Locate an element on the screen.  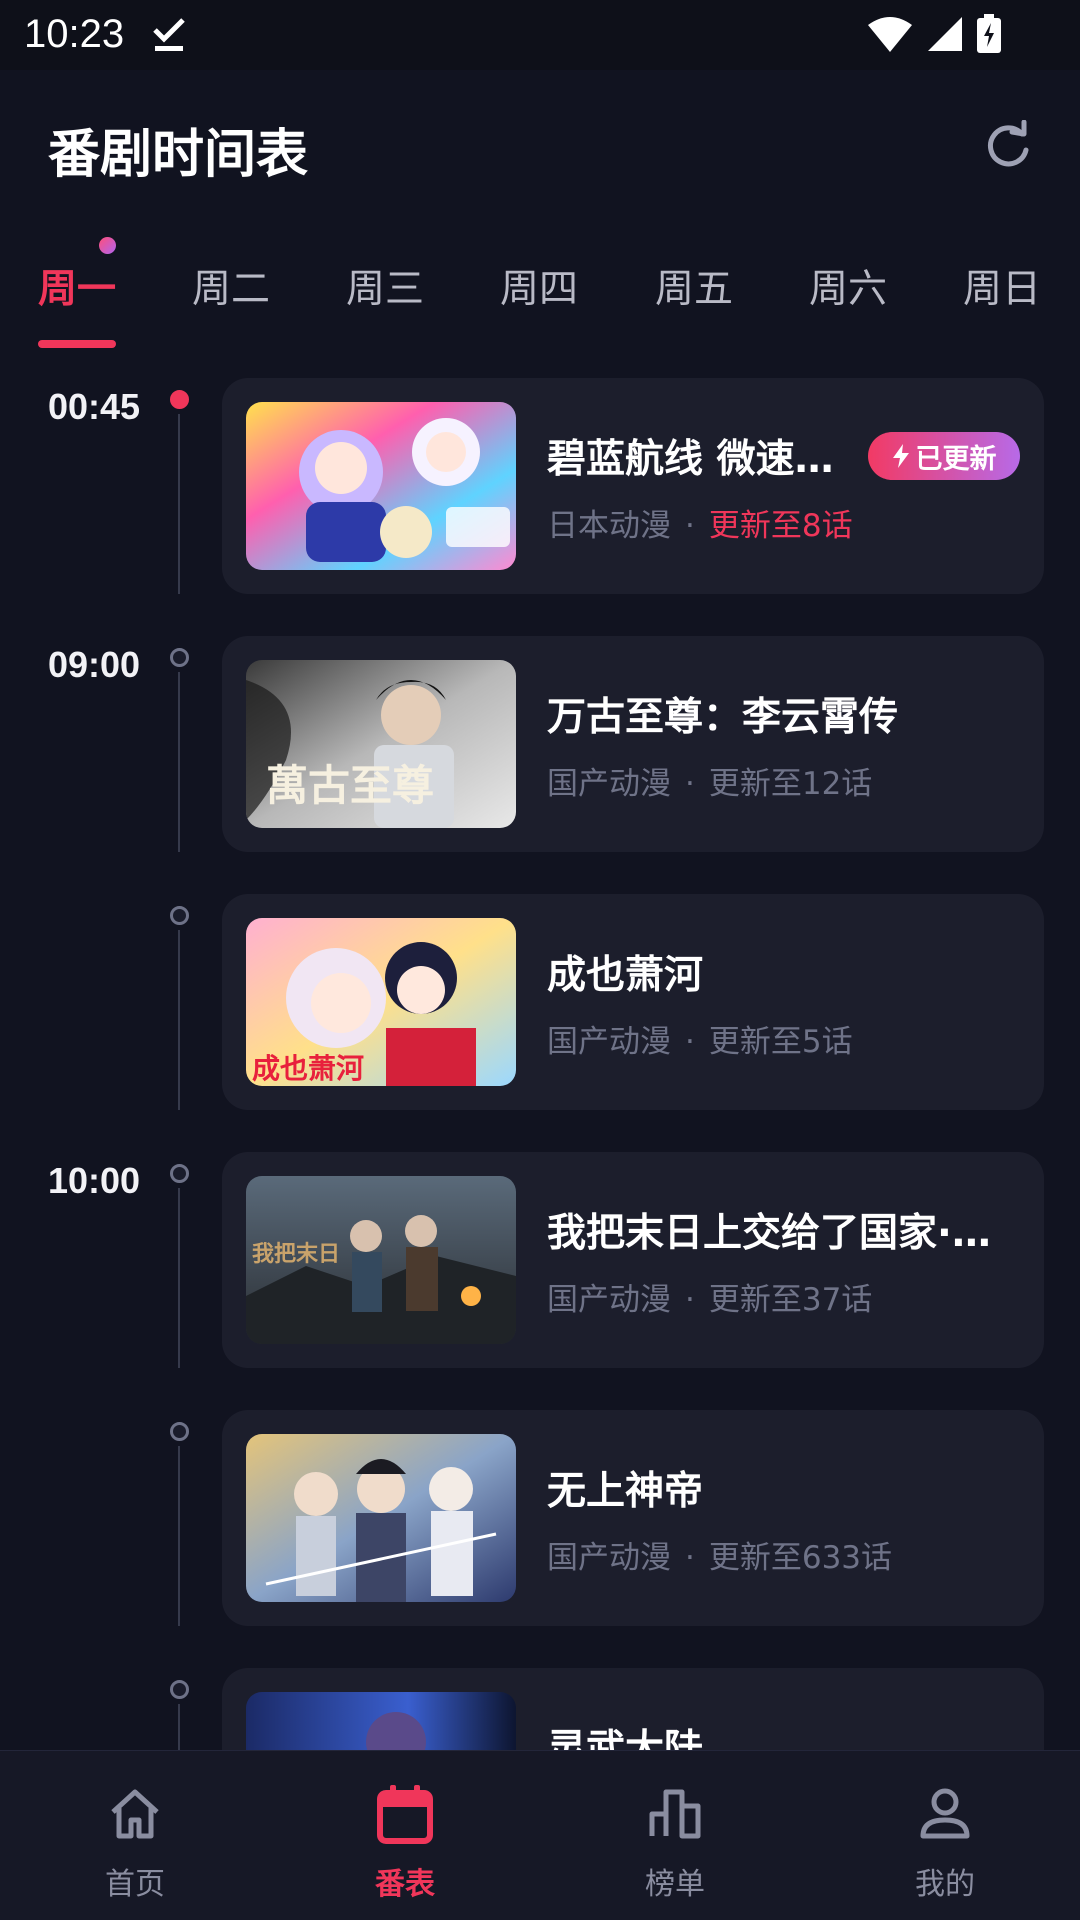
svg-text: 成也萧河 is located at coordinates (308, 1068).